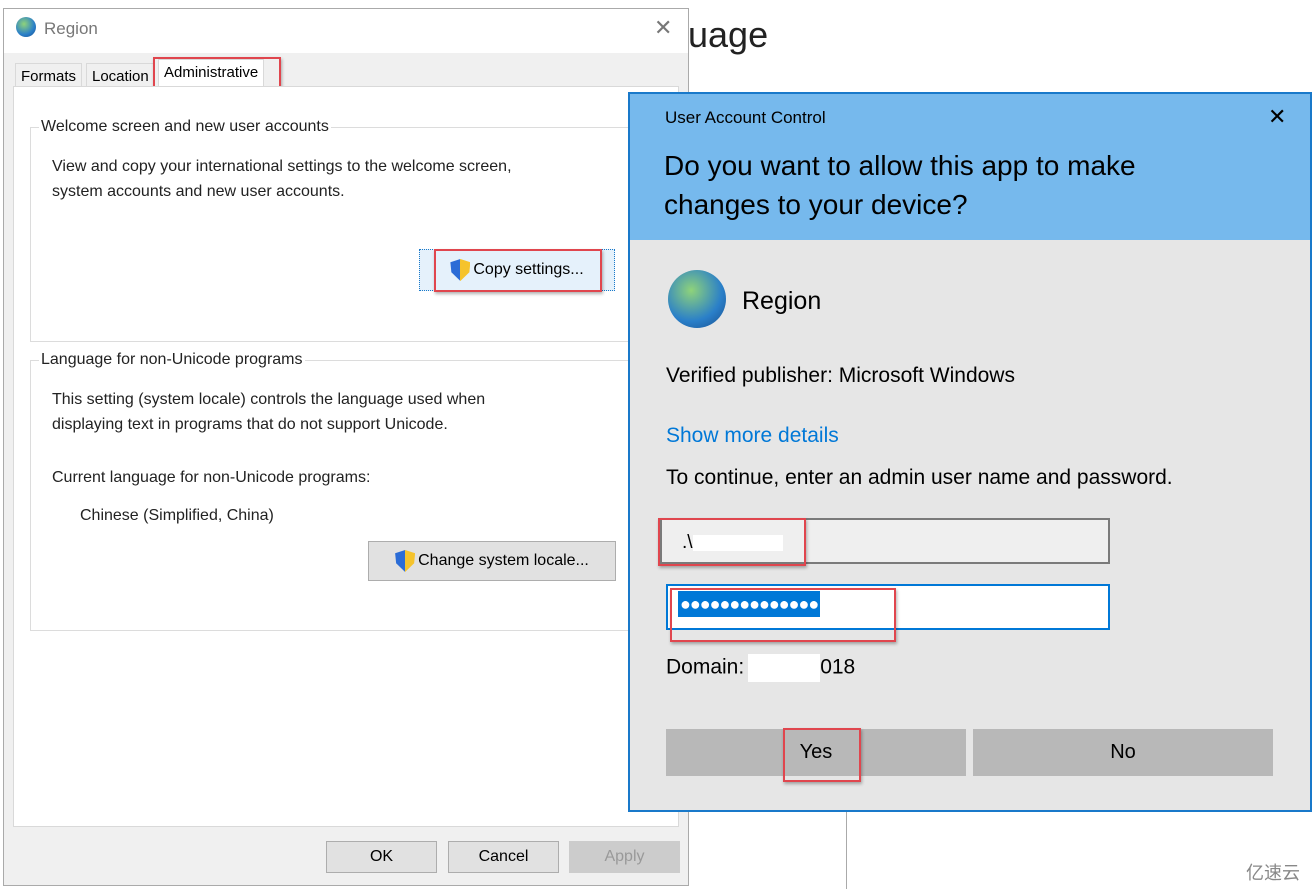  I want to click on divider, so click(846, 849).